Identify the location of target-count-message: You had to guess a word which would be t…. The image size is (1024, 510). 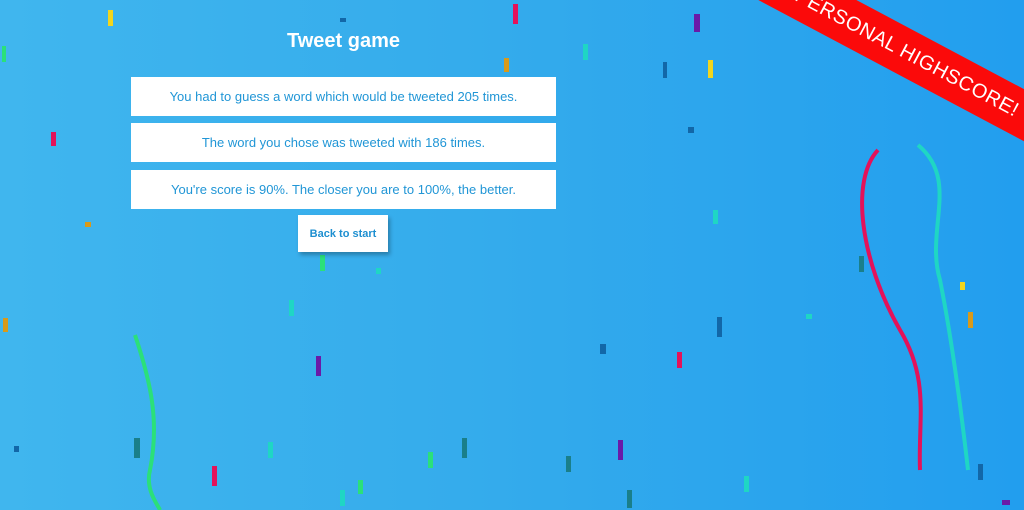
(343, 96).